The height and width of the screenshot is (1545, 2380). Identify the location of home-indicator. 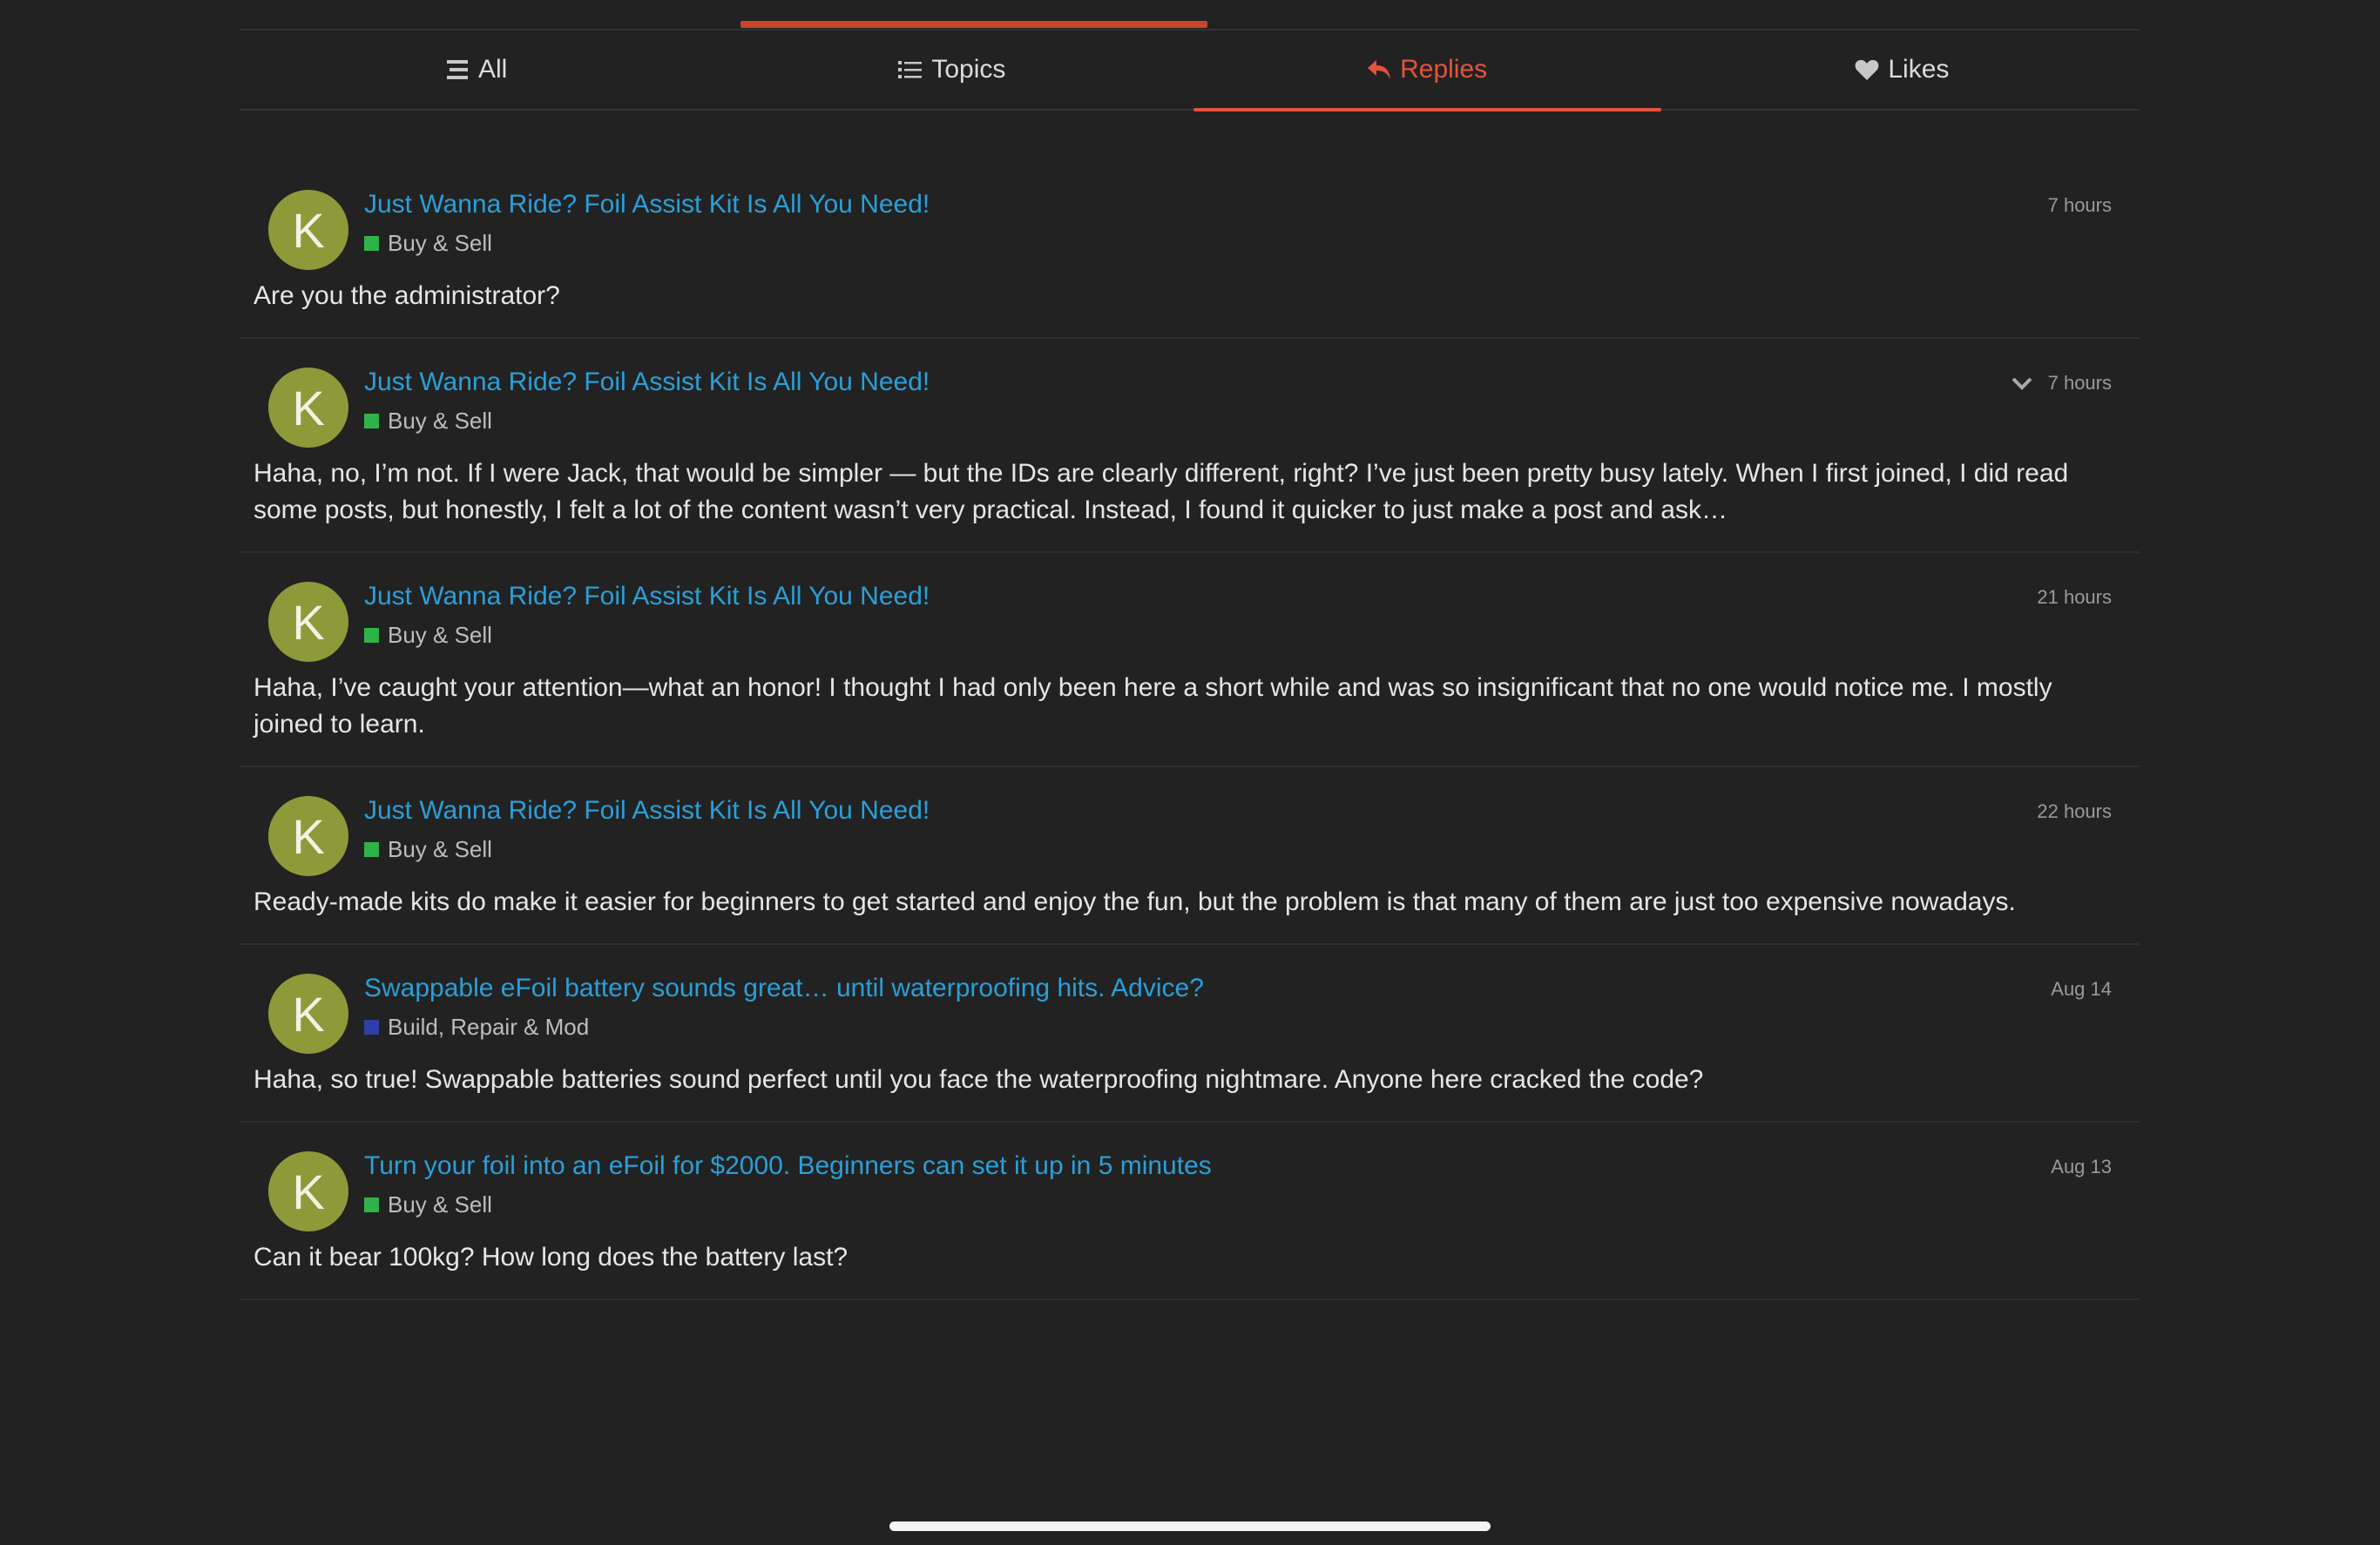
(1190, 1526).